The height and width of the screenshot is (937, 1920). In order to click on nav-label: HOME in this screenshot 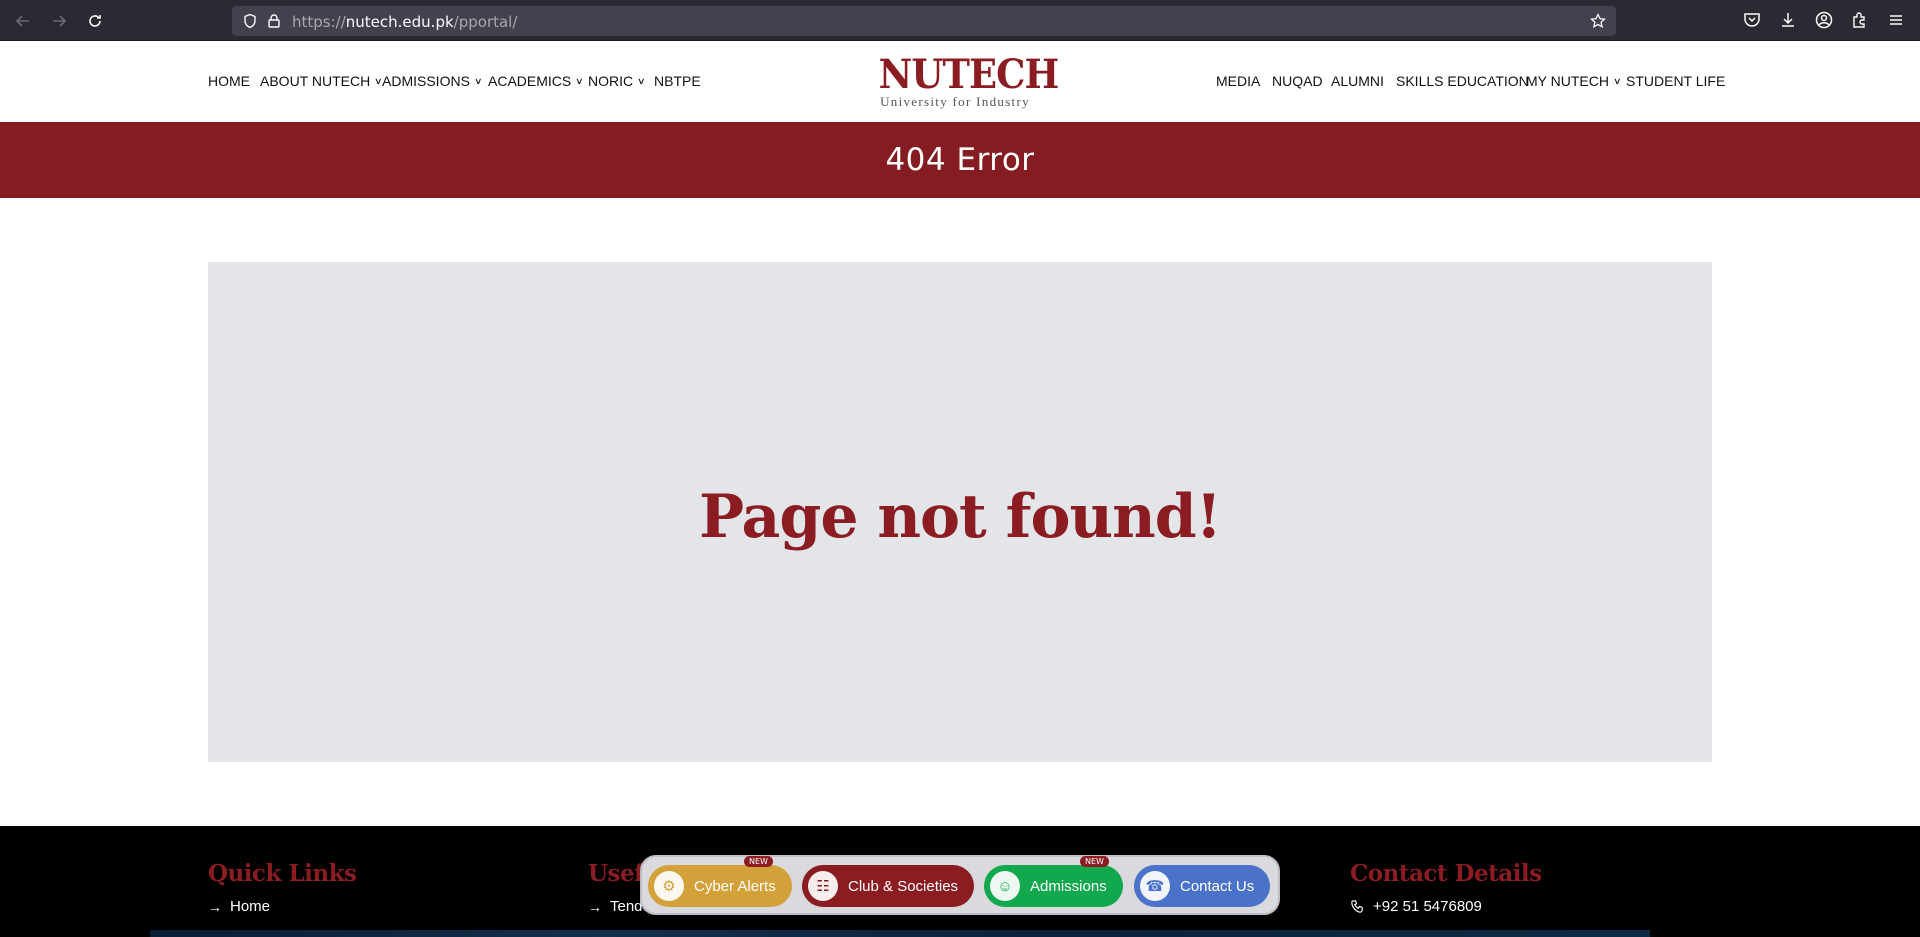, I will do `click(229, 81)`.